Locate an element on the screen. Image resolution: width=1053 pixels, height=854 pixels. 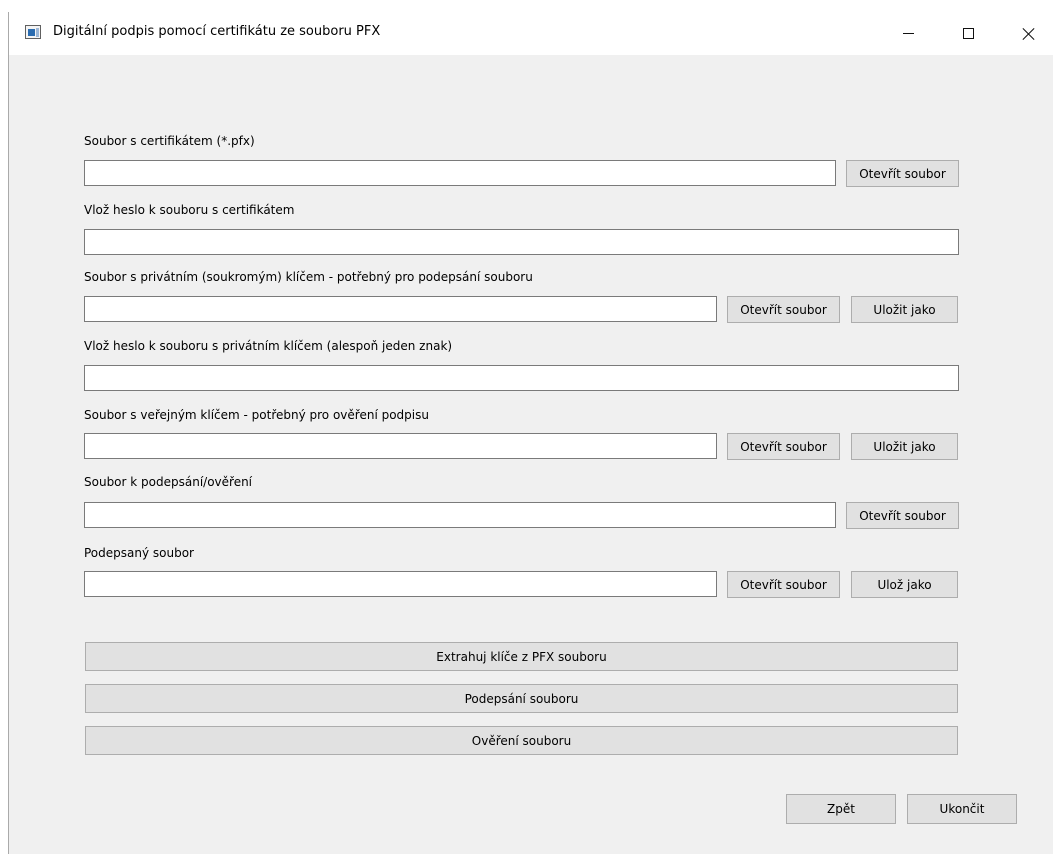
close-icon is located at coordinates (1028, 34).